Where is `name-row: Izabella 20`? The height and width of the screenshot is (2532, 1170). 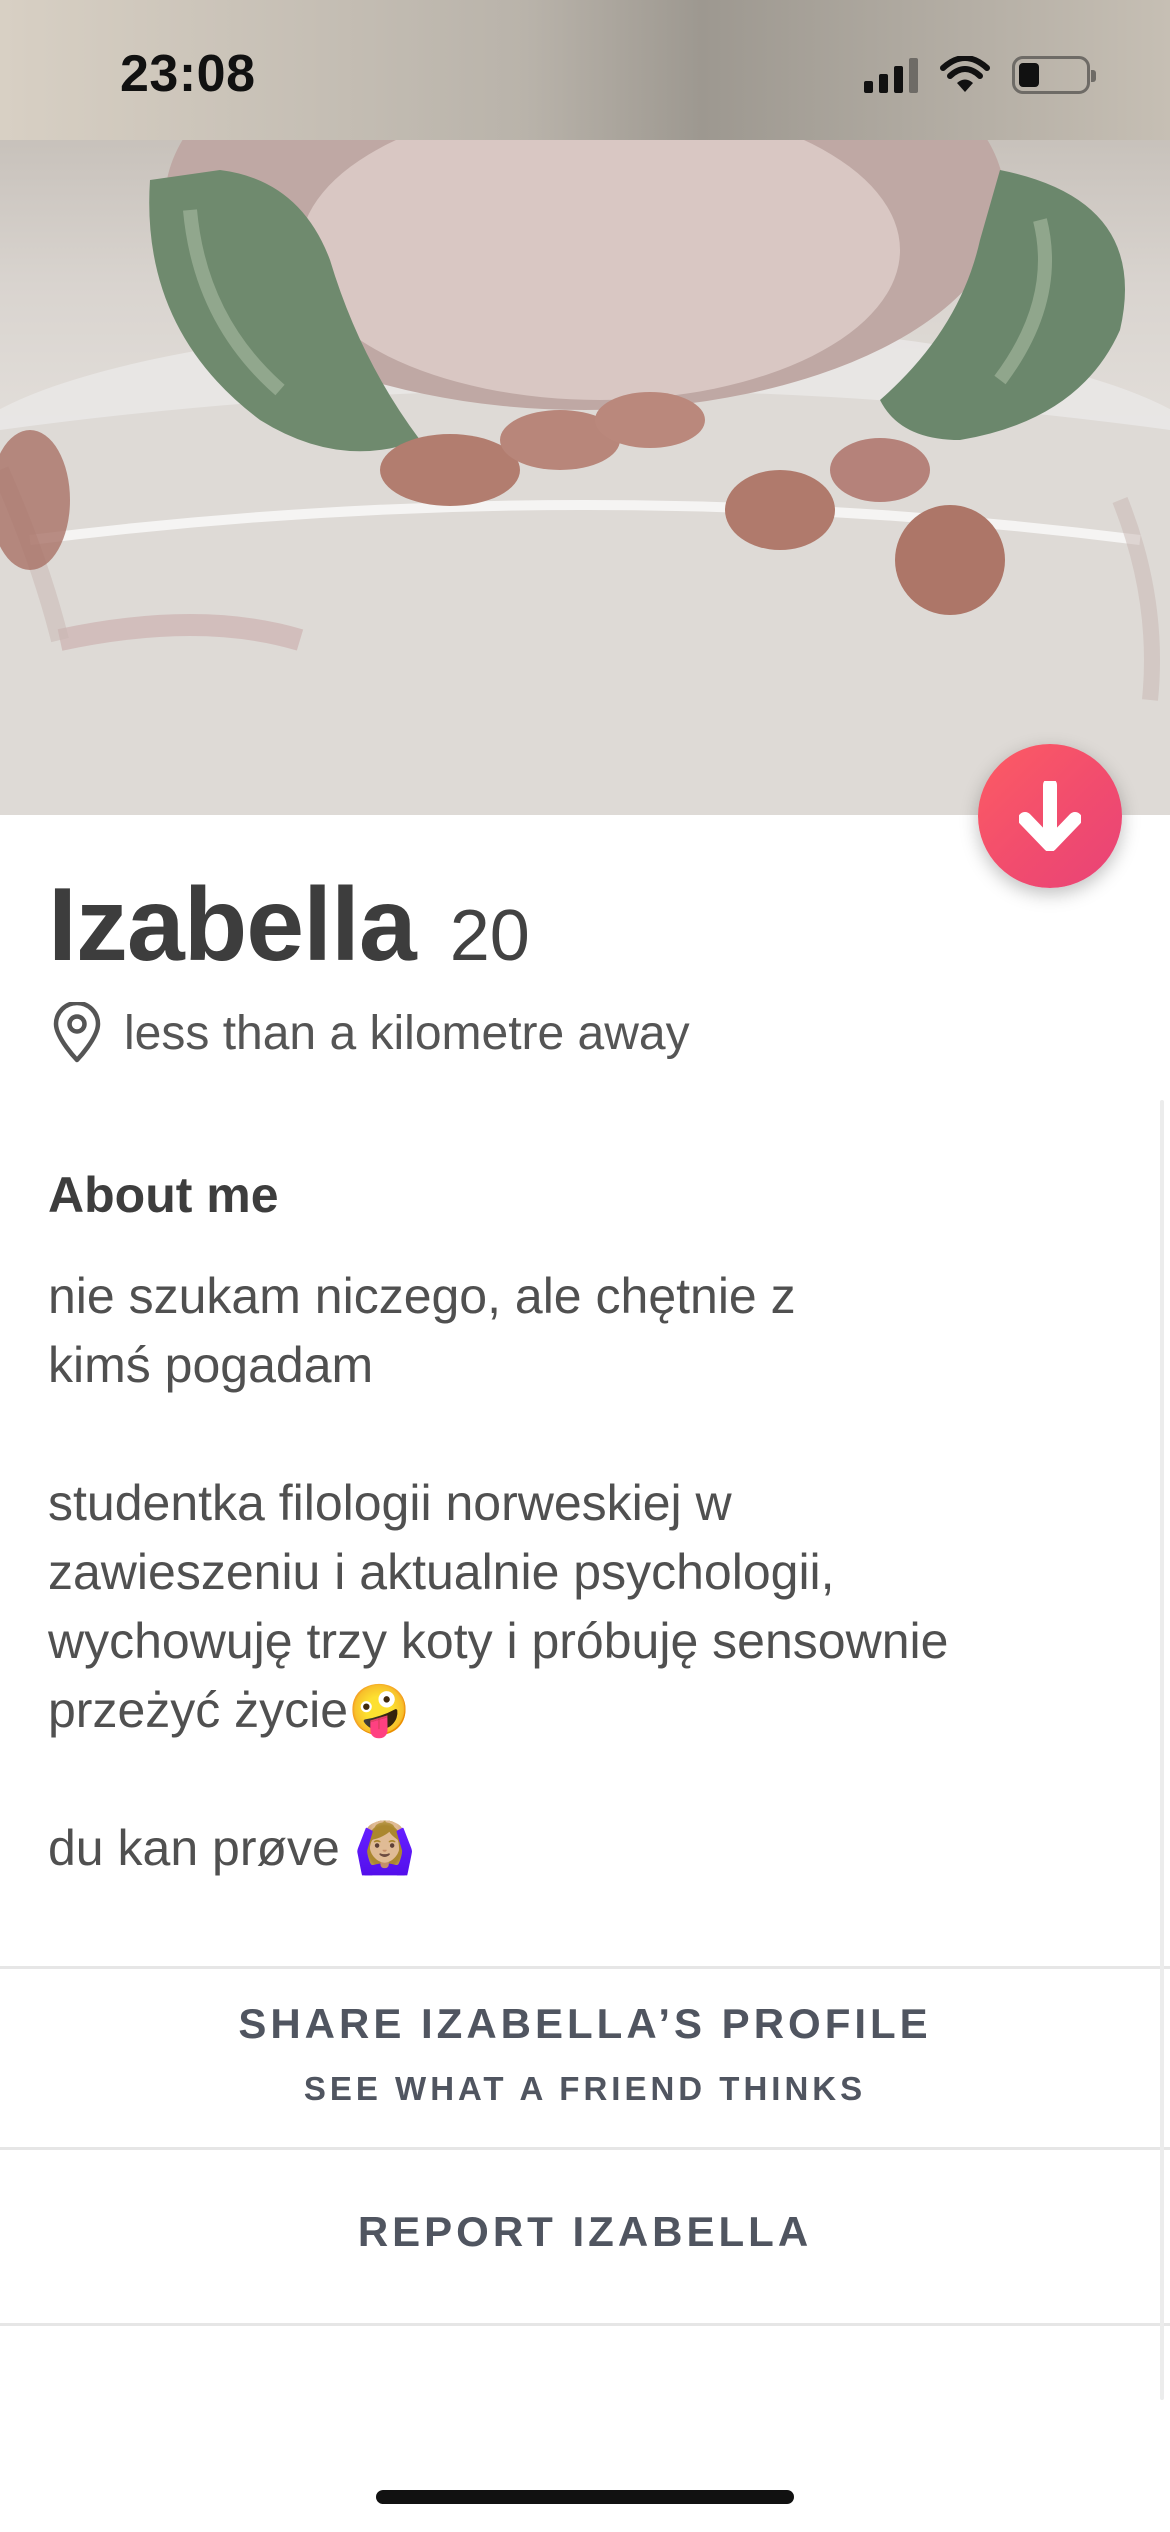 name-row: Izabella 20 is located at coordinates (289, 925).